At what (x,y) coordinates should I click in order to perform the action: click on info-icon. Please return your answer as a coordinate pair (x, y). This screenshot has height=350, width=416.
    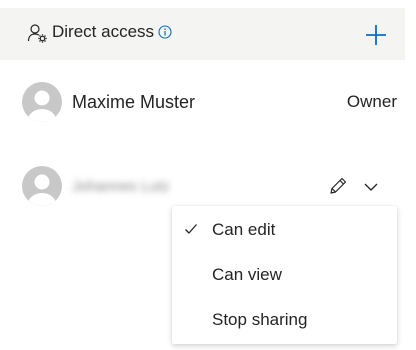
    Looking at the image, I should click on (165, 32).